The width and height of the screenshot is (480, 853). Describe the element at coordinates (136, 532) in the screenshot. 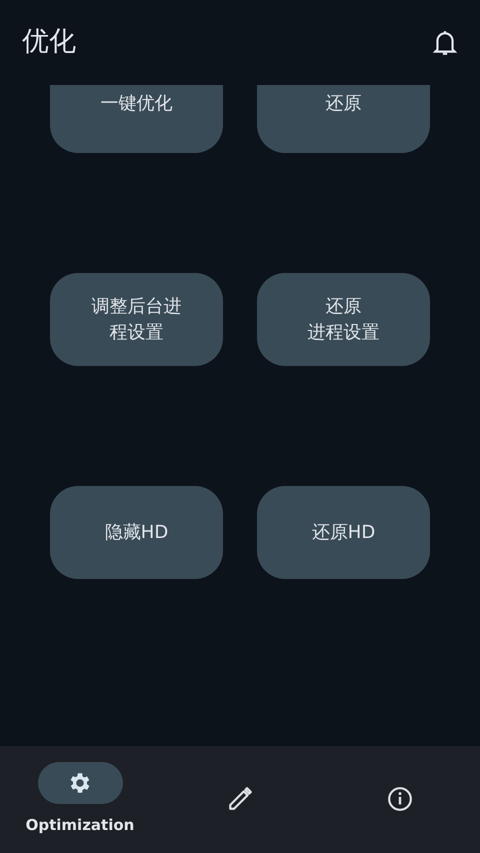

I see `action-button: 隐藏HD` at that location.